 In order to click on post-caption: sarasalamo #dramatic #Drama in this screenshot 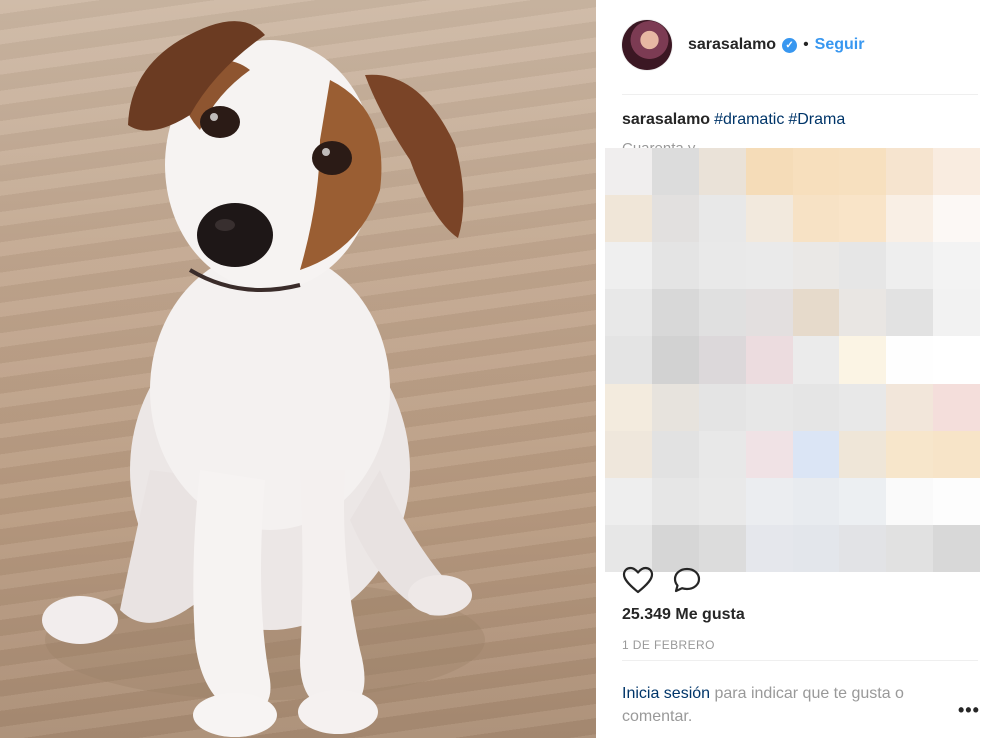, I will do `click(733, 120)`.